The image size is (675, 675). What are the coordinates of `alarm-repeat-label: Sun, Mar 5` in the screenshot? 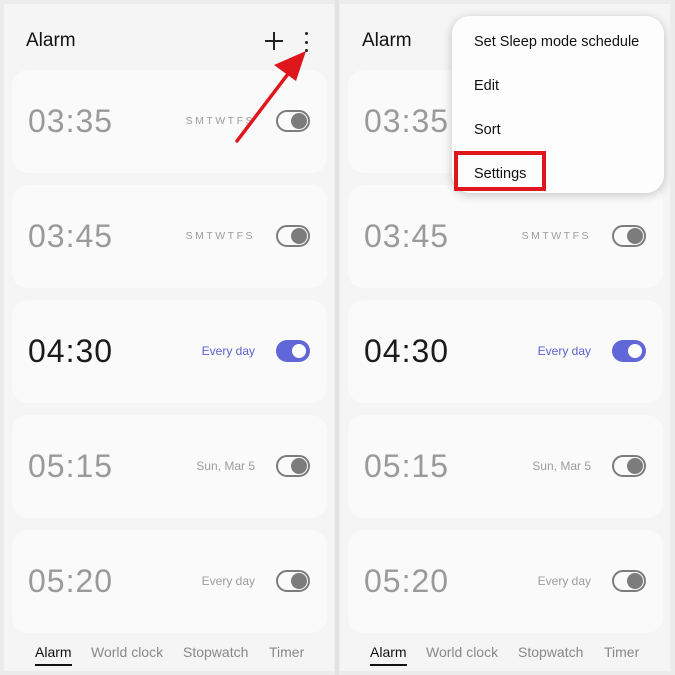 It's located at (561, 466).